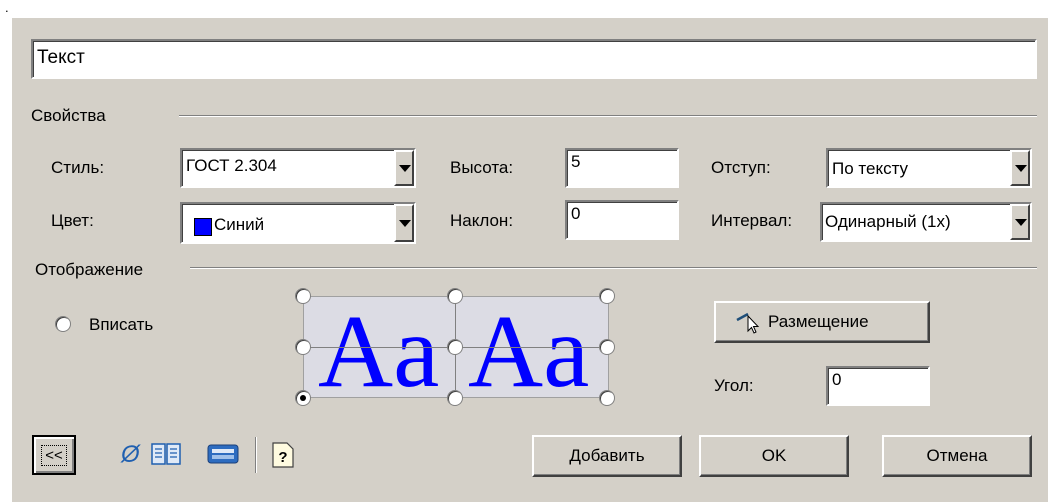  Describe the element at coordinates (303, 347) in the screenshot. I see `preview-handle-mid-left` at that location.